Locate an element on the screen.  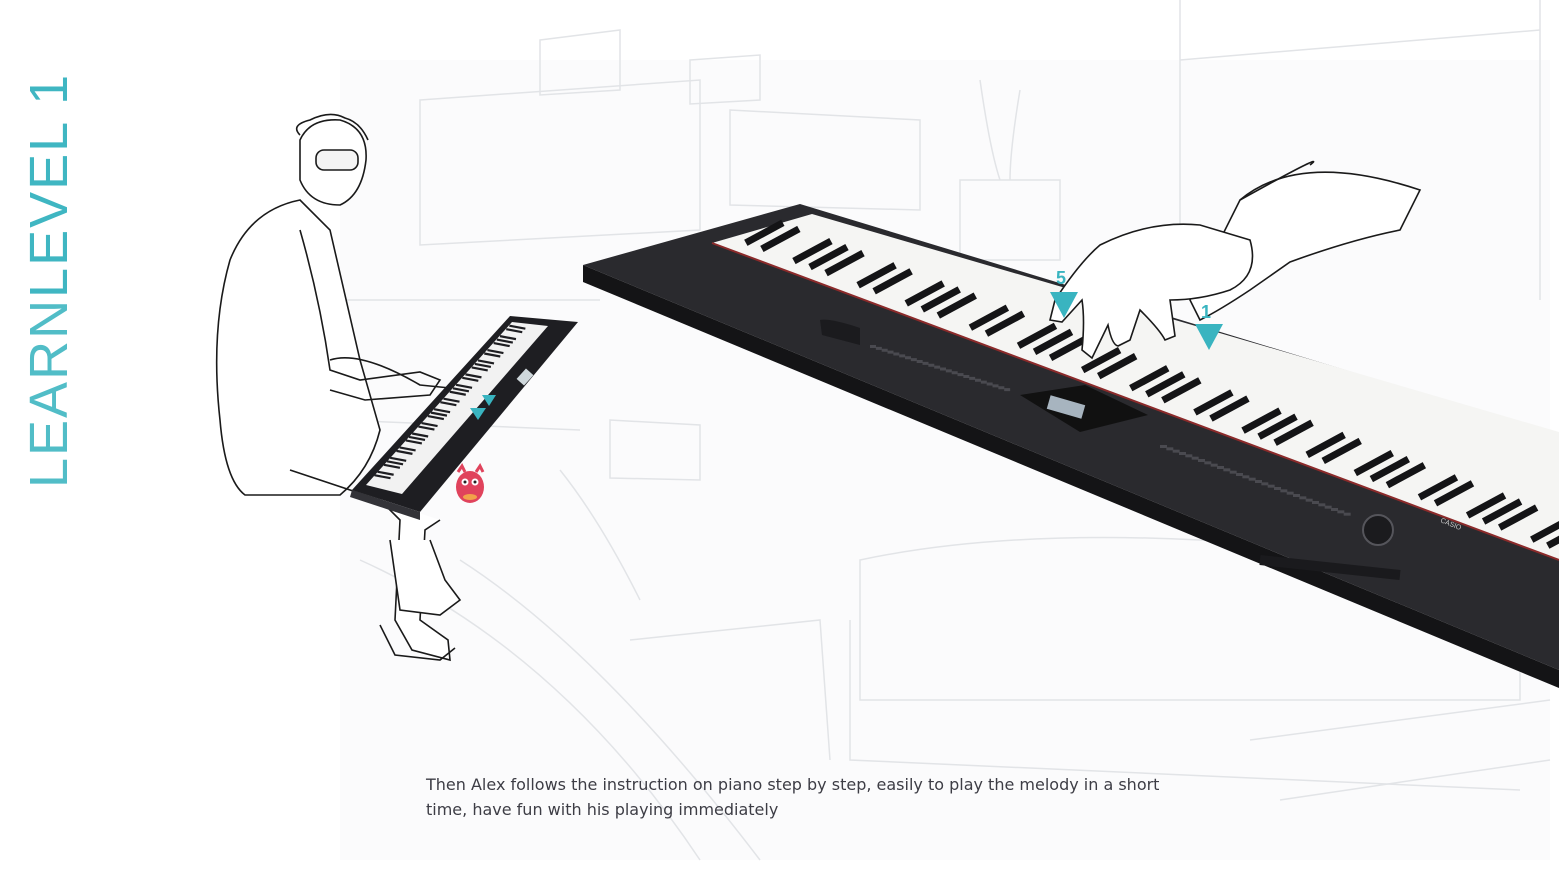
heading-prefix: LEARN is located at coordinates (49, 392).